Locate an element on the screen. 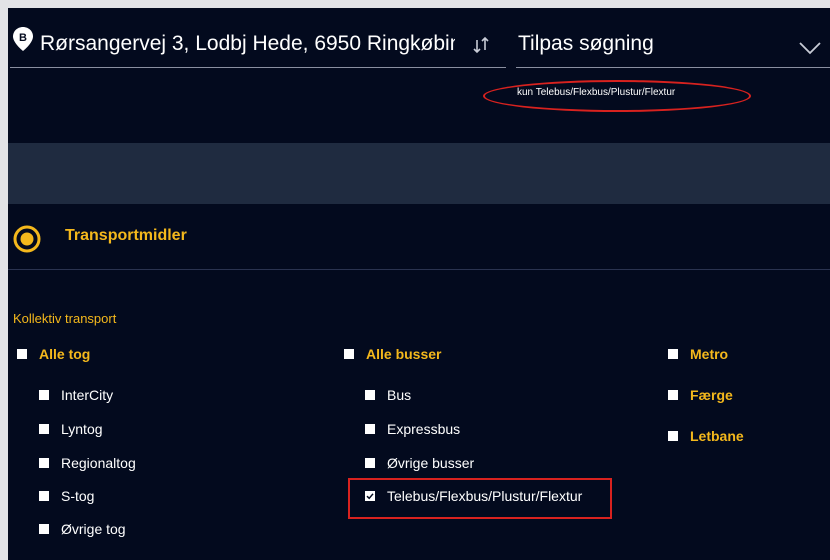 Image resolution: width=830 pixels, height=560 pixels. checkbox-ovrige-busser: Øvrige busser is located at coordinates (419, 463).